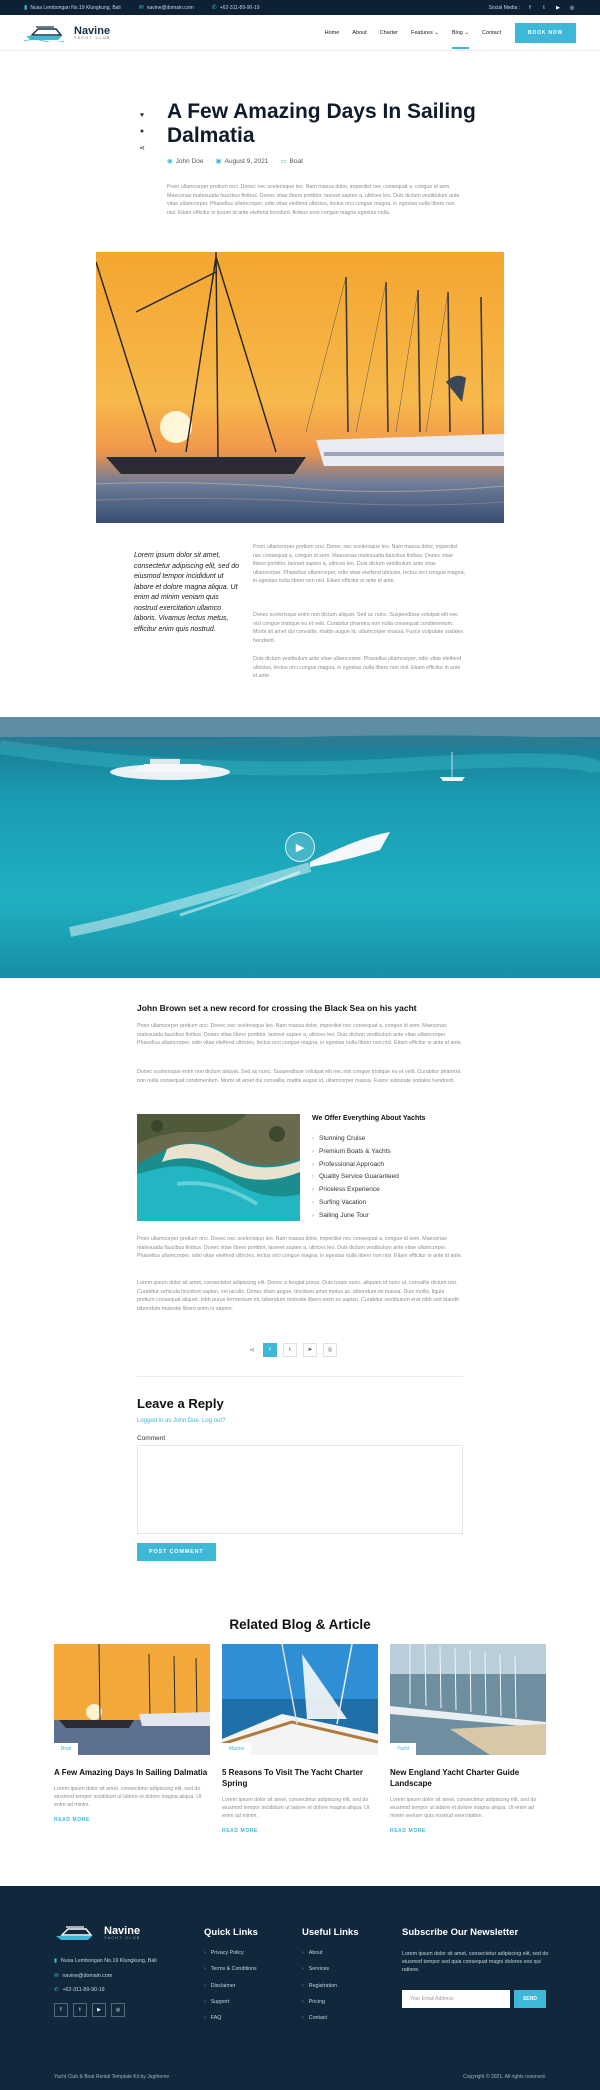 The width and height of the screenshot is (600, 2090). What do you see at coordinates (319, 1953) in the screenshot?
I see `footer-link: › About` at bounding box center [319, 1953].